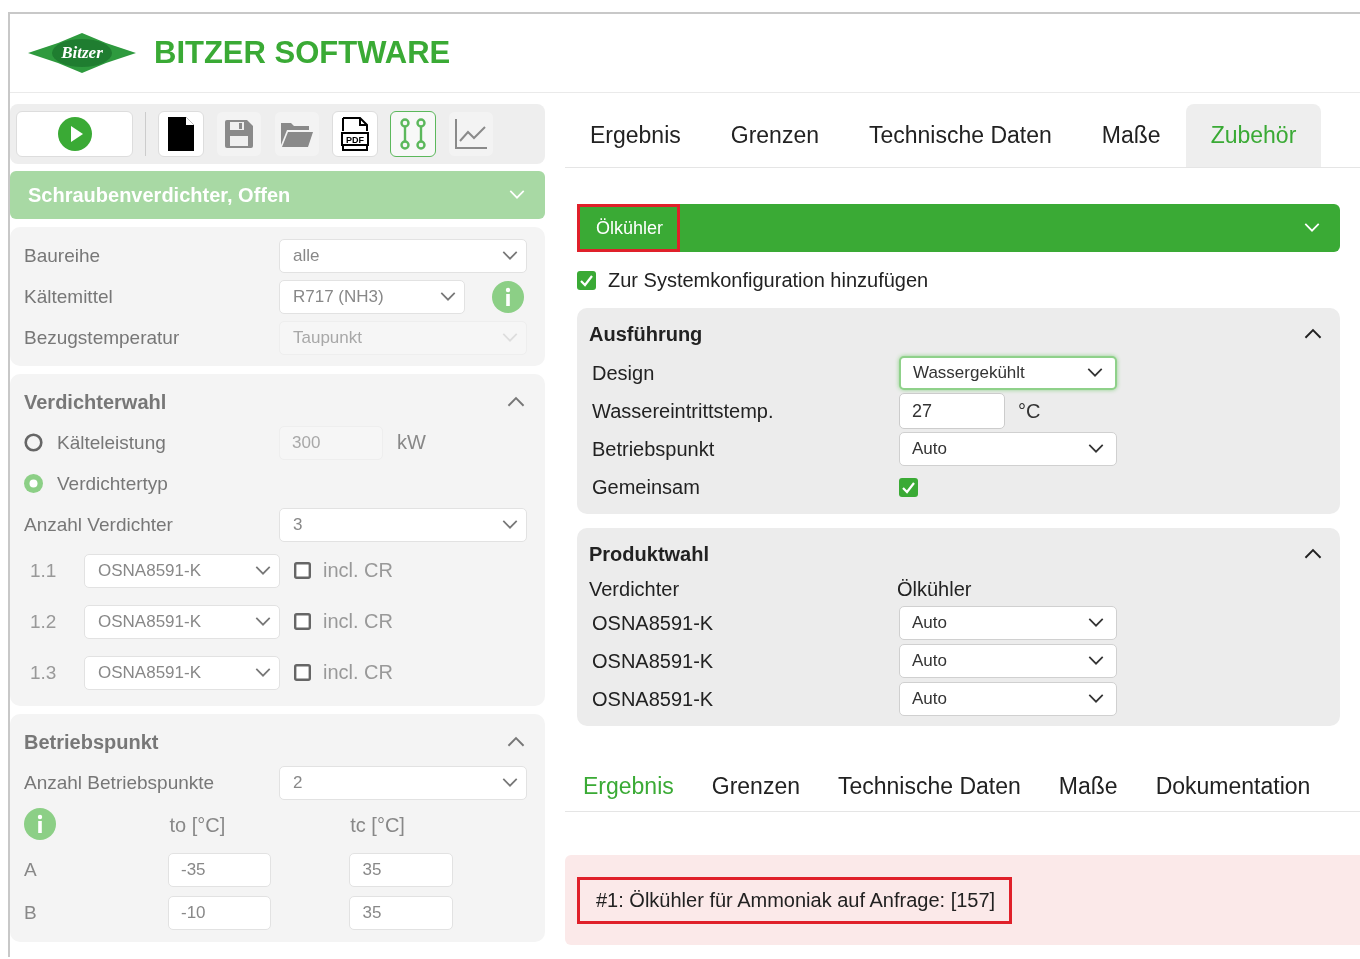 The height and width of the screenshot is (959, 1360). What do you see at coordinates (411, 442) in the screenshot?
I see `unit-label: kW` at bounding box center [411, 442].